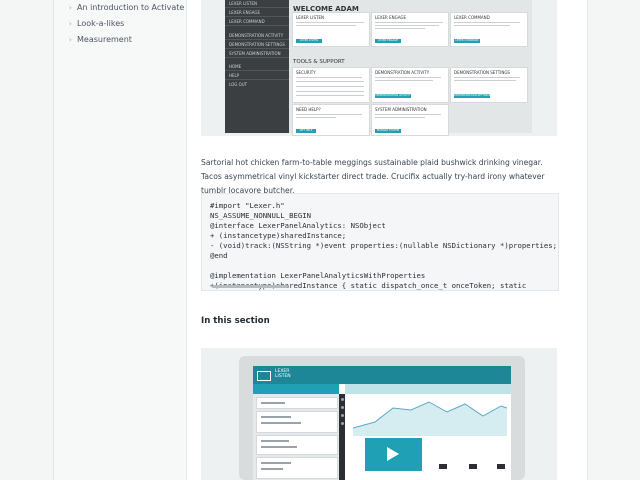 The width and height of the screenshot is (640, 480). What do you see at coordinates (467, 41) in the screenshot?
I see `card-button: LEXER COMMAND` at bounding box center [467, 41].